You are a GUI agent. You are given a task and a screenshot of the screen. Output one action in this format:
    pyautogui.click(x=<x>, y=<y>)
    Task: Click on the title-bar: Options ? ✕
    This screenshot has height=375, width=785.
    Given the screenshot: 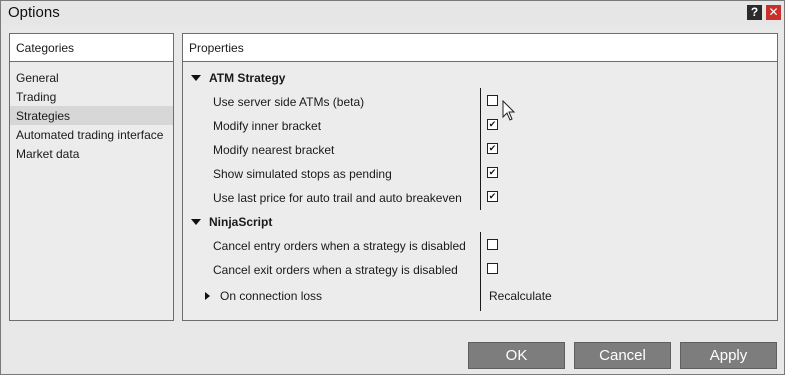 What is the action you would take?
    pyautogui.click(x=392, y=13)
    